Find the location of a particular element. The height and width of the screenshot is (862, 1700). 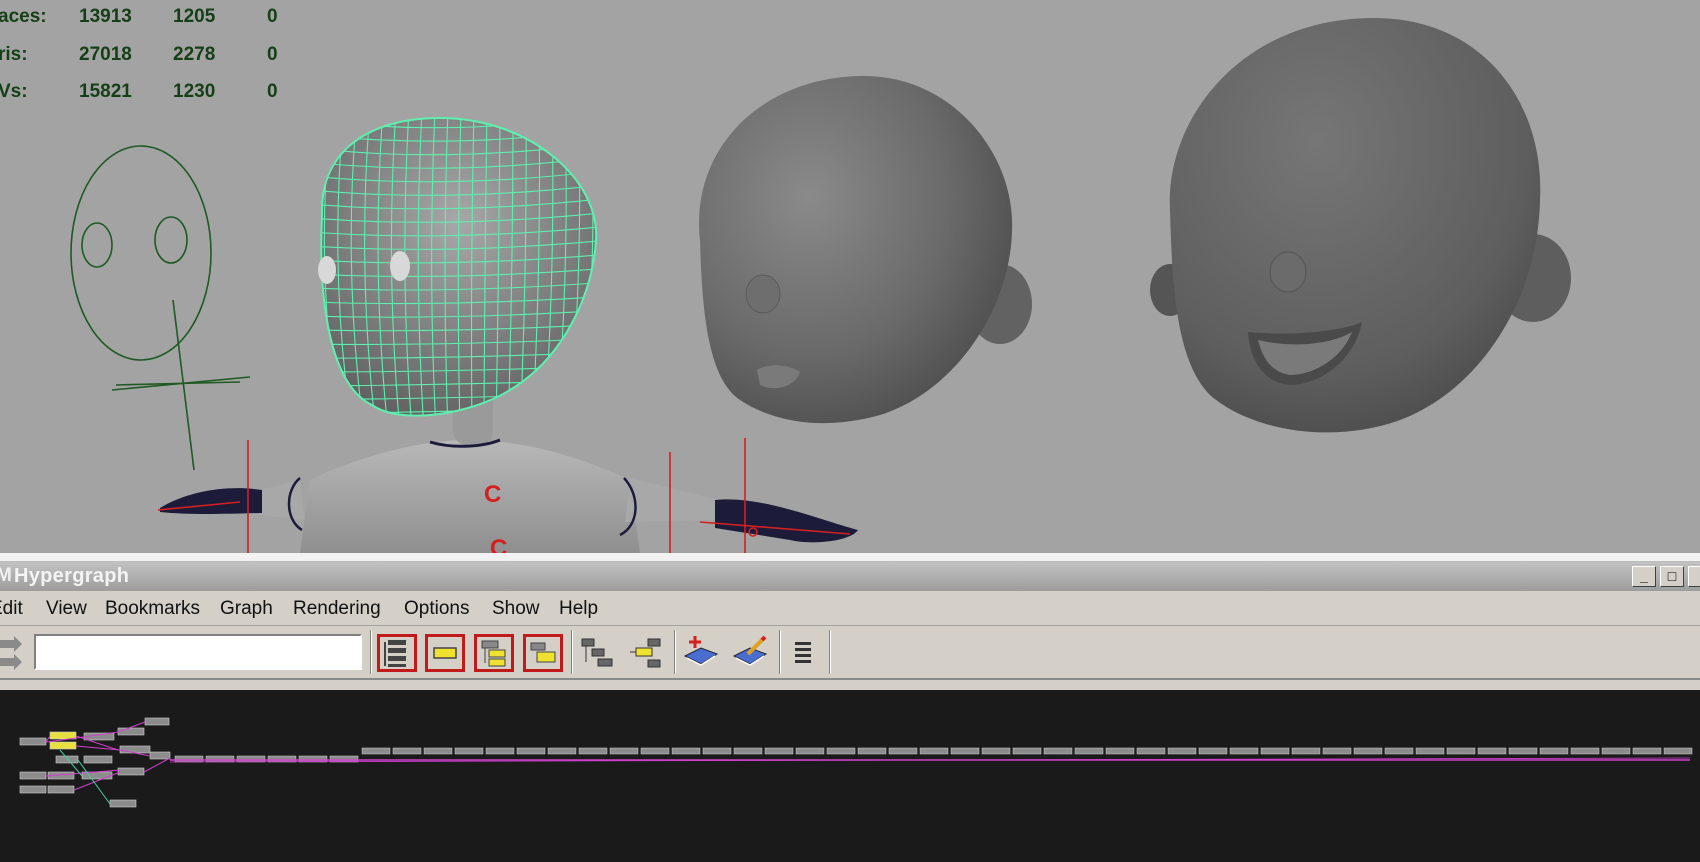

toolbar-divider is located at coordinates (371, 652).